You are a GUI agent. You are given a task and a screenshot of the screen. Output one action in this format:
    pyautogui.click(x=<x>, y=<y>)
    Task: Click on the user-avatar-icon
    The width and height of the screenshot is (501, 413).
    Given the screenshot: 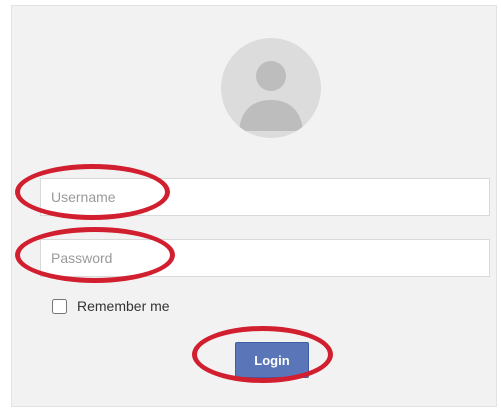 What is the action you would take?
    pyautogui.click(x=271, y=88)
    